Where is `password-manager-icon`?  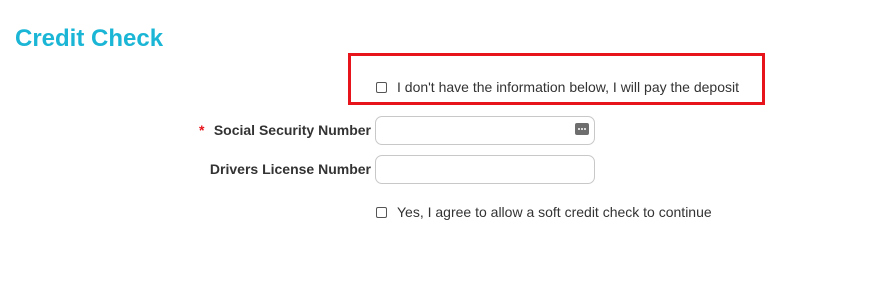
password-manager-icon is located at coordinates (582, 129).